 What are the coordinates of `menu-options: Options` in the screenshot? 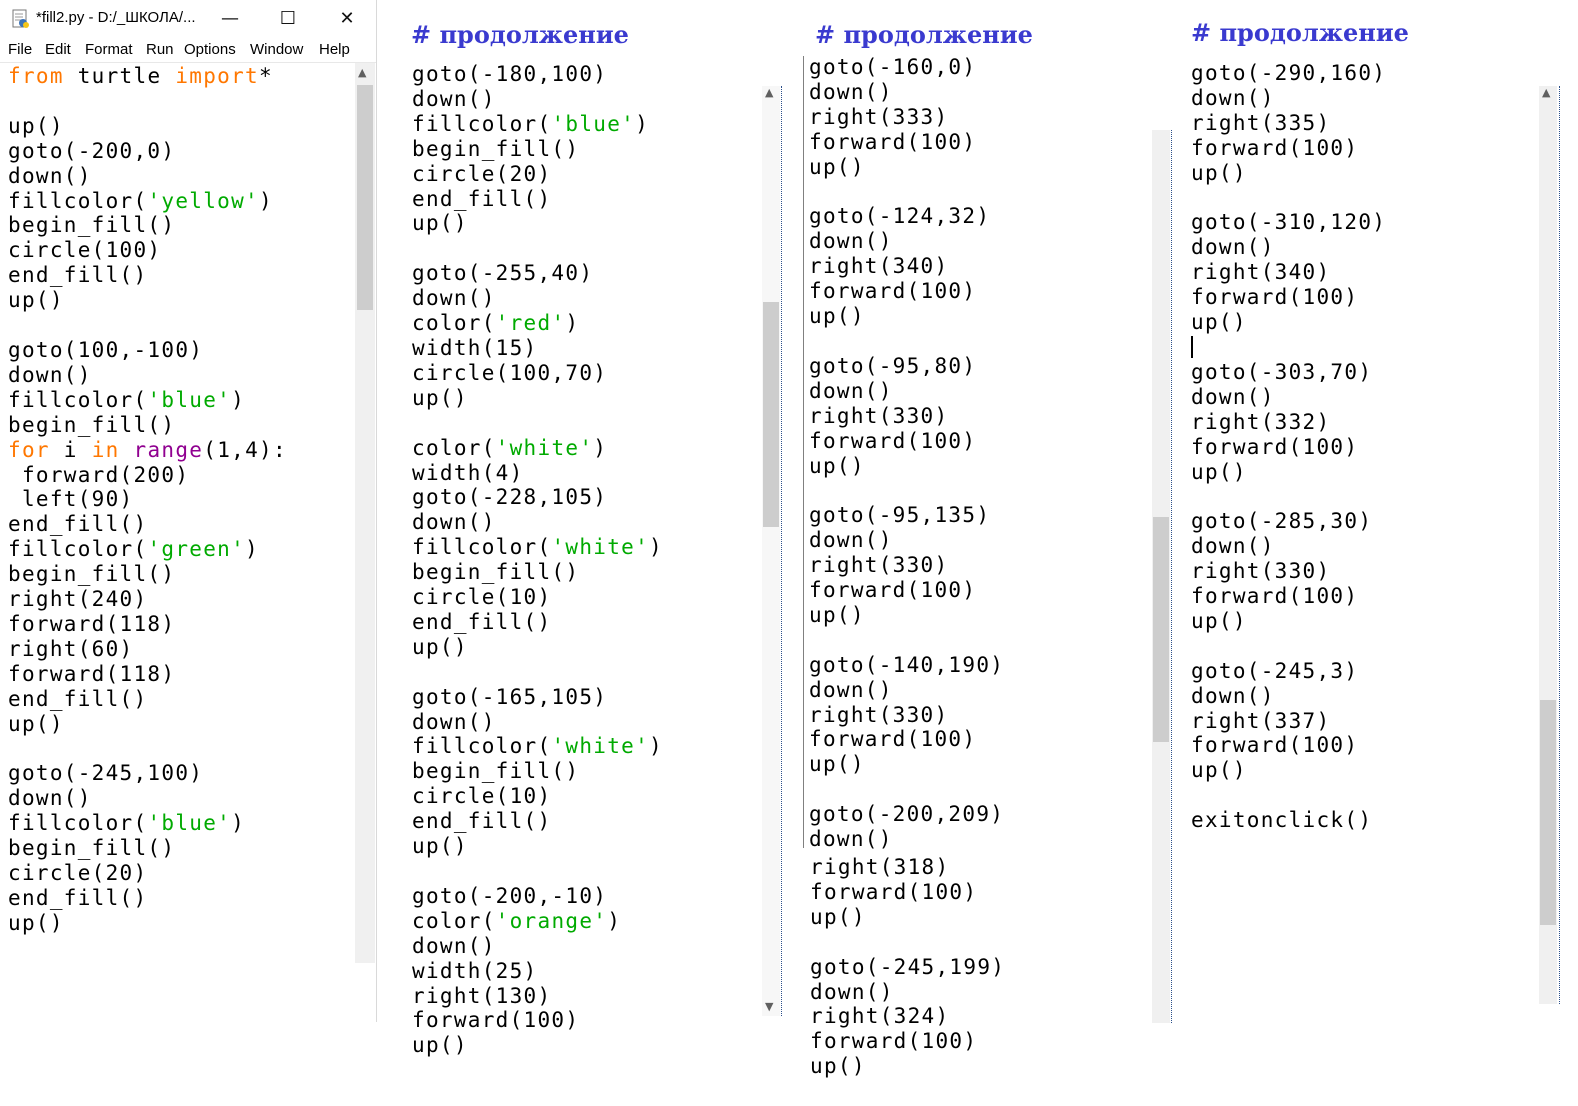 It's located at (210, 49).